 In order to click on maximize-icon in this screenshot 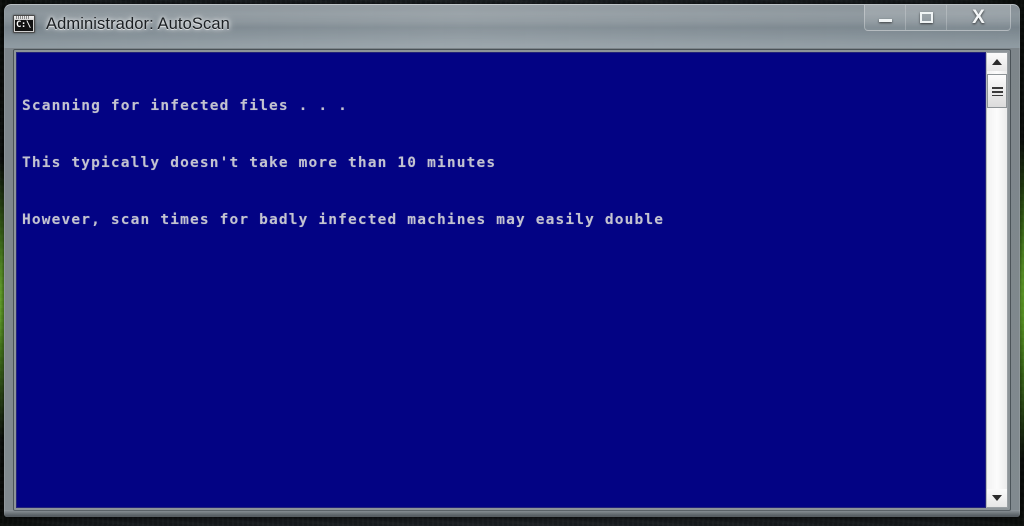, I will do `click(926, 17)`.